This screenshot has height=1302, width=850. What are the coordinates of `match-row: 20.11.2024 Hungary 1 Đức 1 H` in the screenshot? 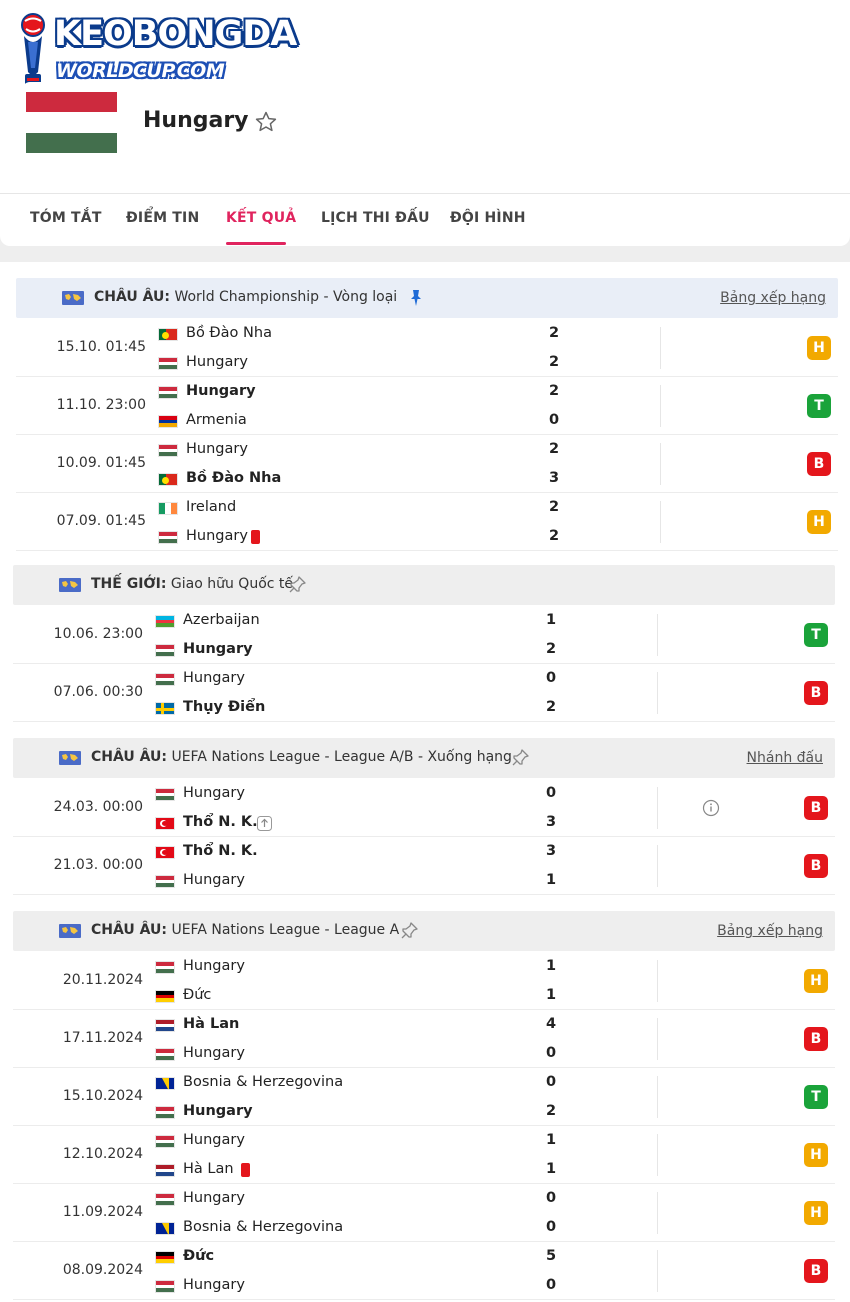 It's located at (424, 981).